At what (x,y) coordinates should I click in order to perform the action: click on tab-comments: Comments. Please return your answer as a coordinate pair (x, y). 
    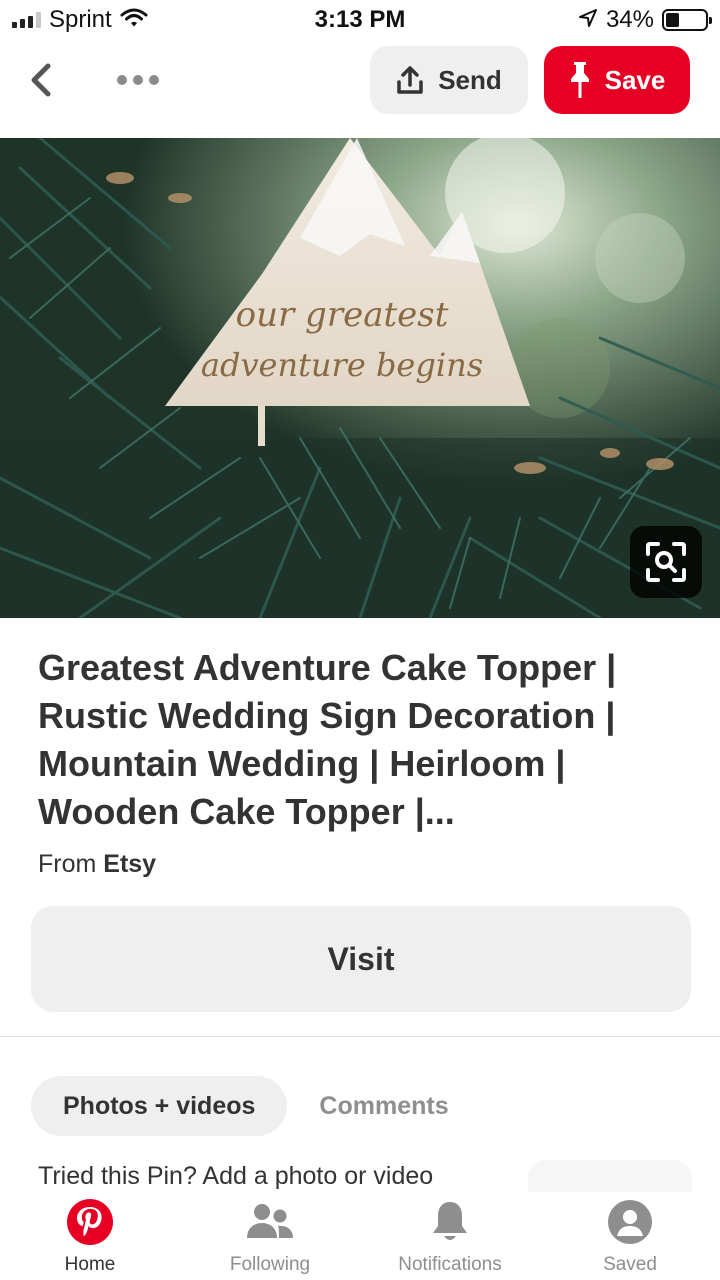
    Looking at the image, I should click on (383, 1106).